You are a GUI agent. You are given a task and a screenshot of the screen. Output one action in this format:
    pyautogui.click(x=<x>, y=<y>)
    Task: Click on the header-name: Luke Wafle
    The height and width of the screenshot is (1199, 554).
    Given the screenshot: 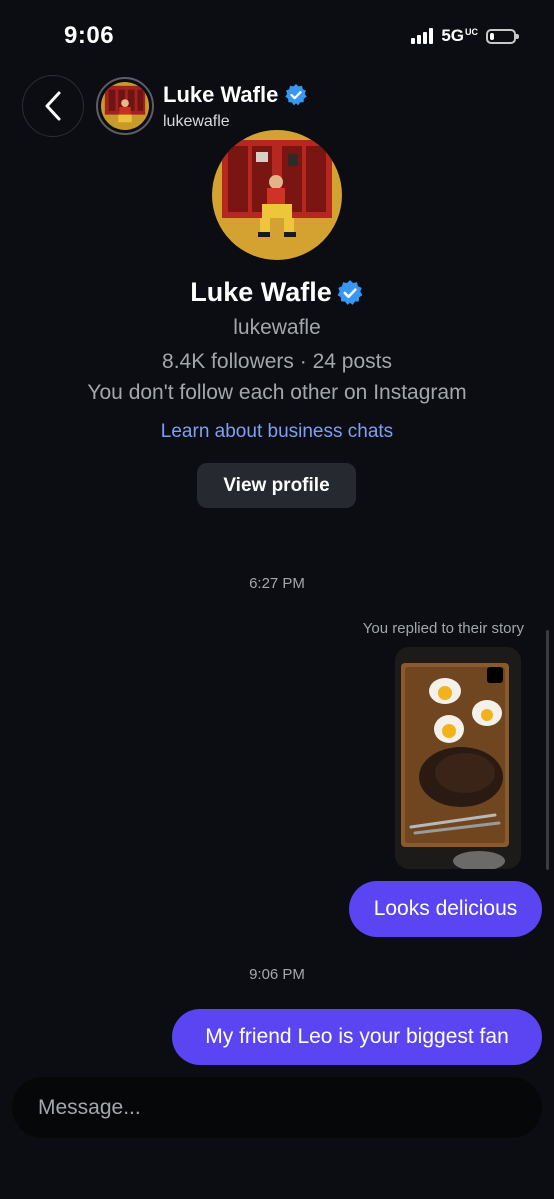 What is the action you would take?
    pyautogui.click(x=235, y=95)
    